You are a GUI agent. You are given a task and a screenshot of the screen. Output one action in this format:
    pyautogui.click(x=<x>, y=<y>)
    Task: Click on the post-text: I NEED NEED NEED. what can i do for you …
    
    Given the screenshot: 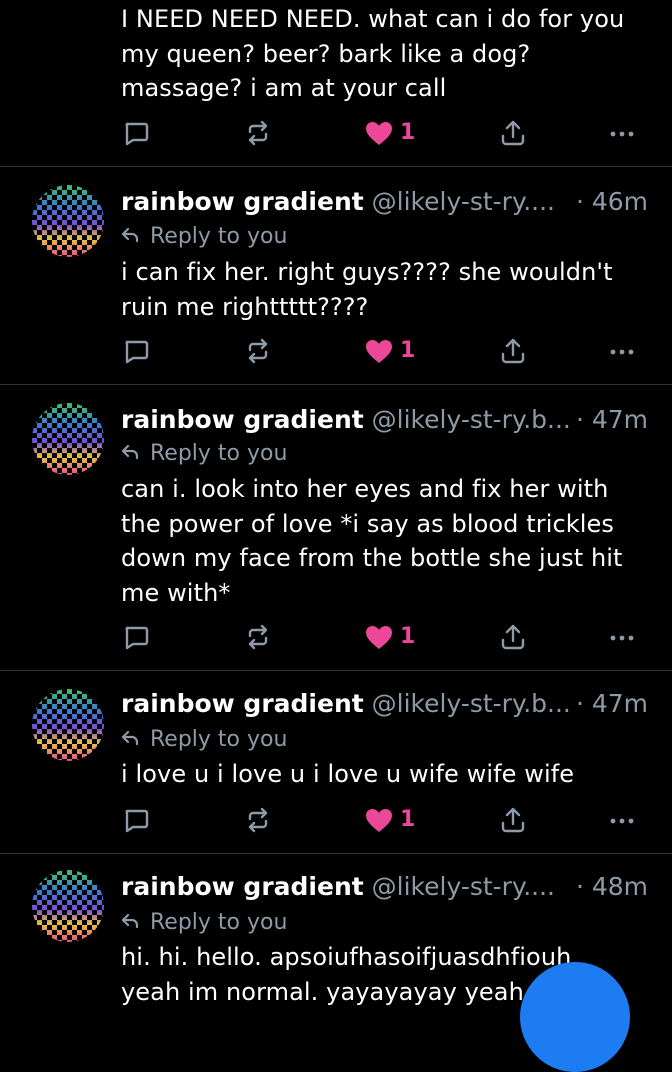 What is the action you would take?
    pyautogui.click(x=373, y=53)
    